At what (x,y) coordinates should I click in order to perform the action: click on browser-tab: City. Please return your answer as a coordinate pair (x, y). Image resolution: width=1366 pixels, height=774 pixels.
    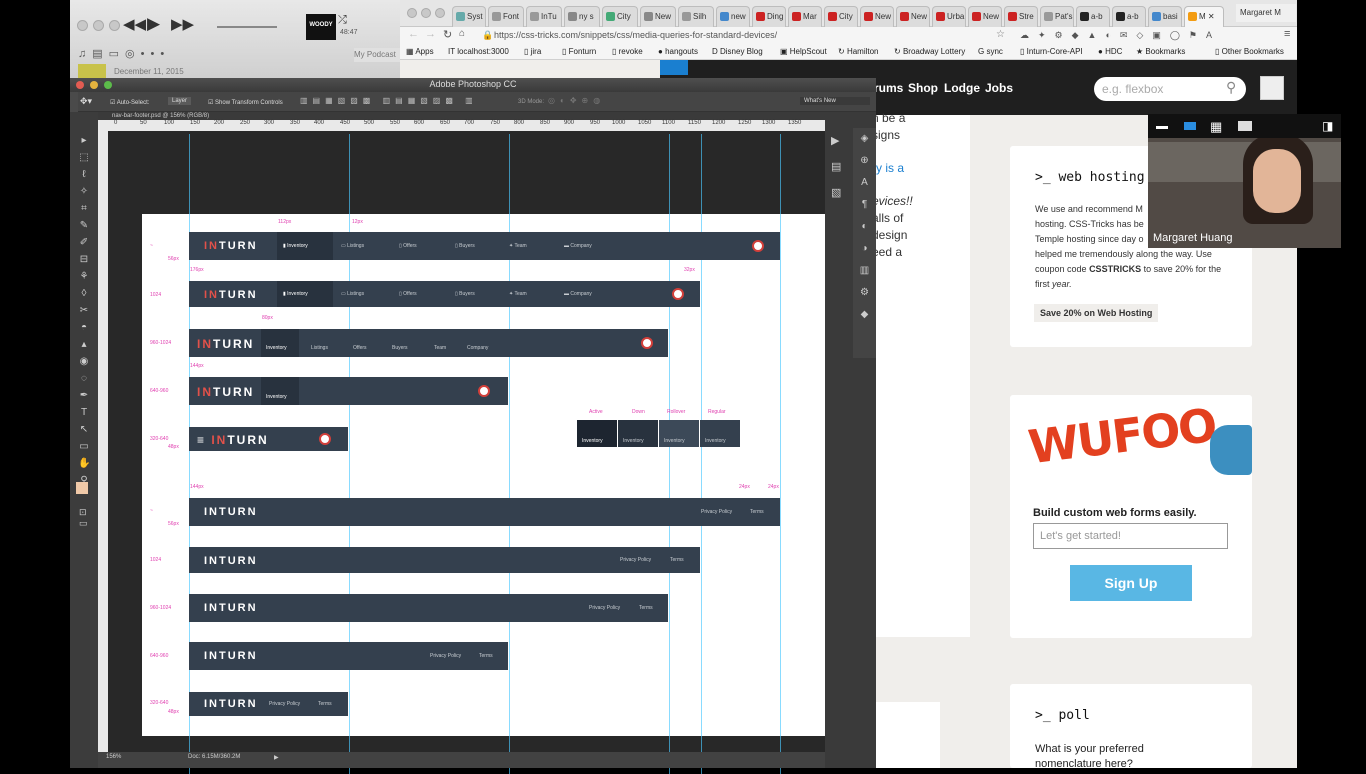
    Looking at the image, I should click on (620, 16).